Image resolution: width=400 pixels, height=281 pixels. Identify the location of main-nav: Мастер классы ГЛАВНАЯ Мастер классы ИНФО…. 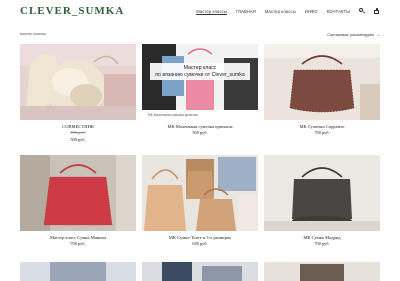
(283, 11).